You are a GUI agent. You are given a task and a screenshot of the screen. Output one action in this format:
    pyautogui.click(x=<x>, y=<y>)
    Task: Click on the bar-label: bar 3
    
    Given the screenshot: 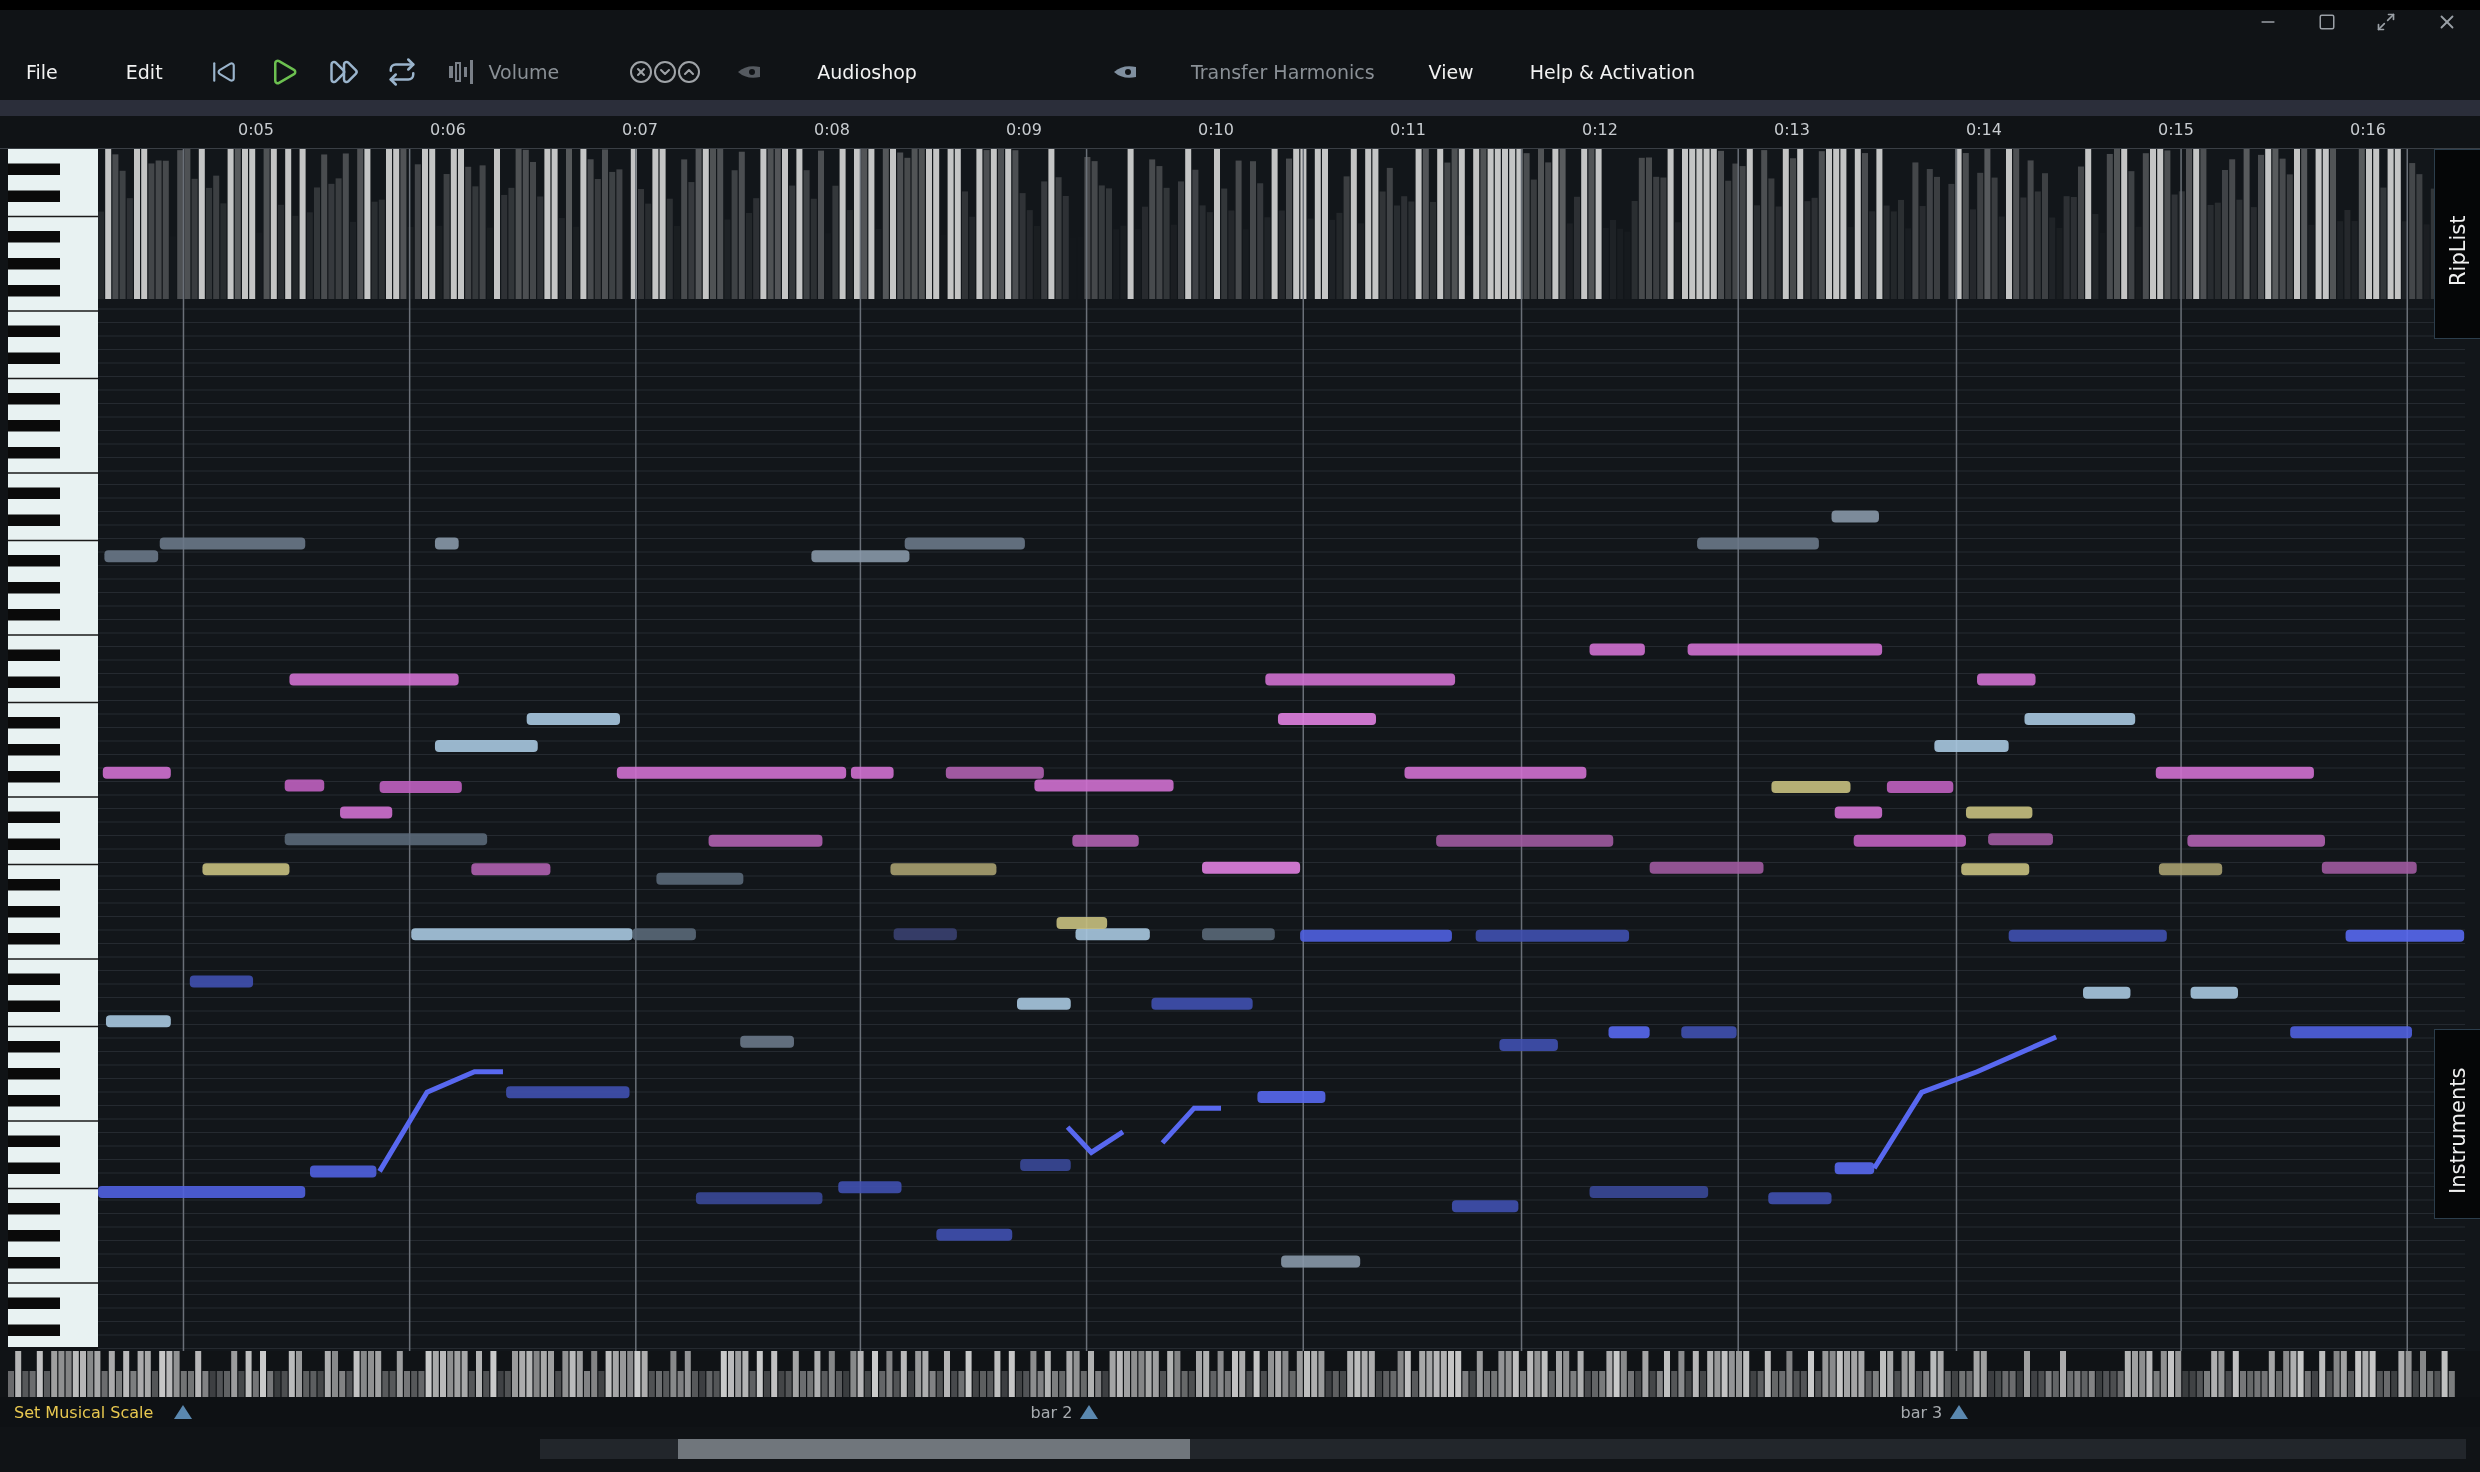 What is the action you would take?
    pyautogui.click(x=1921, y=1412)
    